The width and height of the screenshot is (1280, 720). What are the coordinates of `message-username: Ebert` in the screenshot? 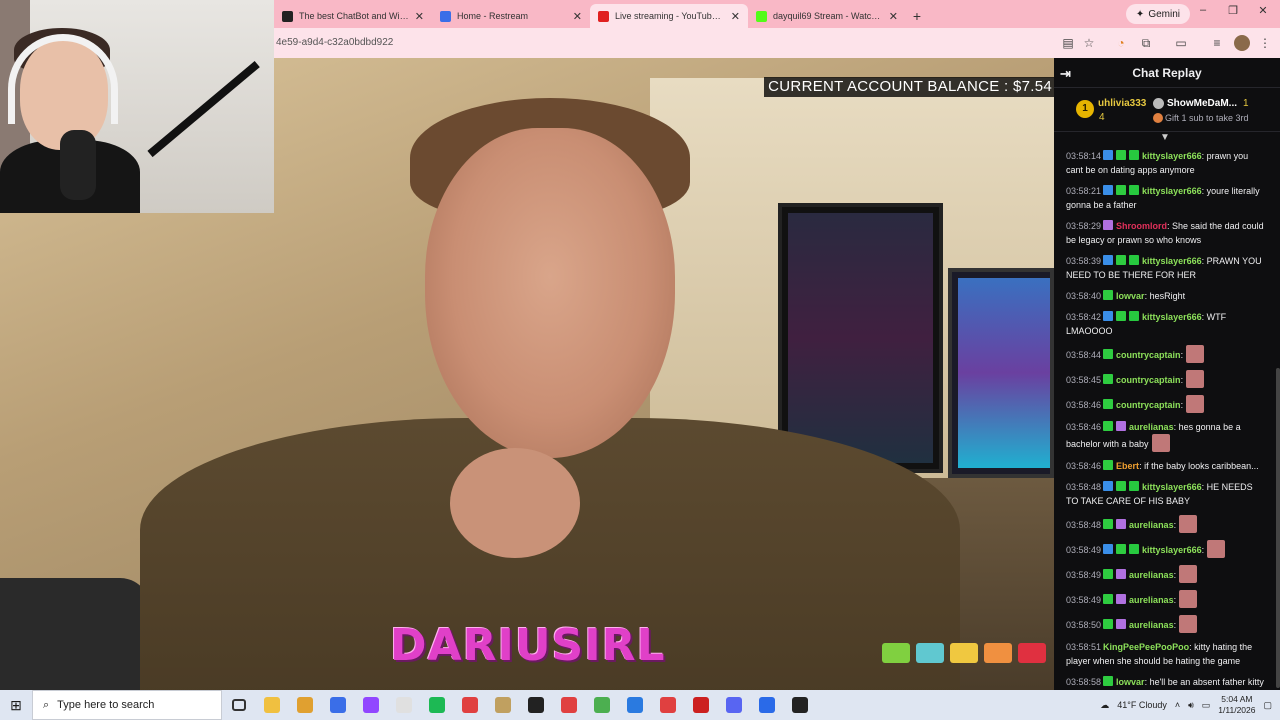 It's located at (1127, 466).